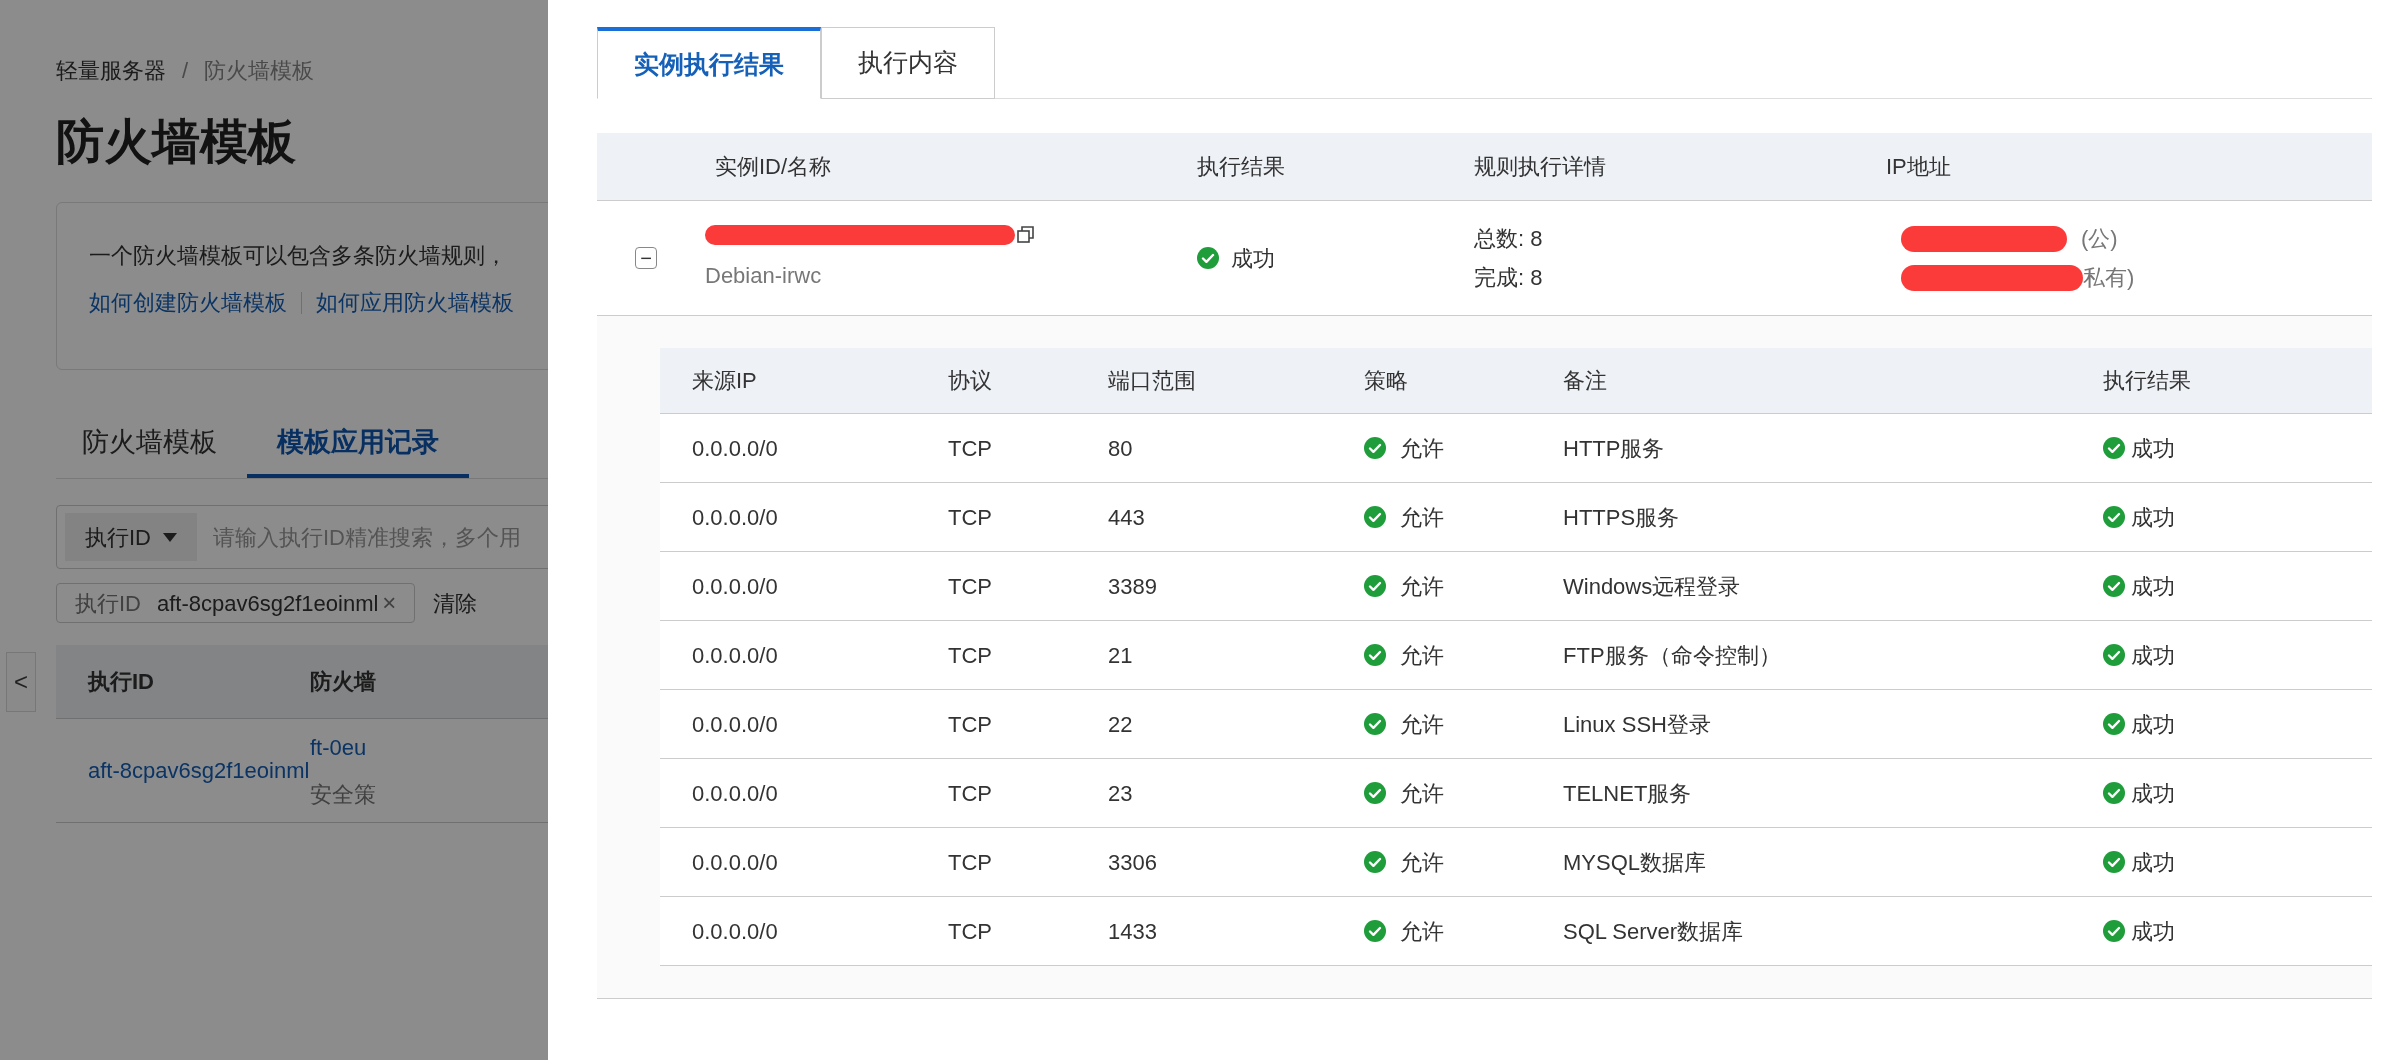  Describe the element at coordinates (415, 302) in the screenshot. I see `help-link: 如何应用防火墙模板` at that location.